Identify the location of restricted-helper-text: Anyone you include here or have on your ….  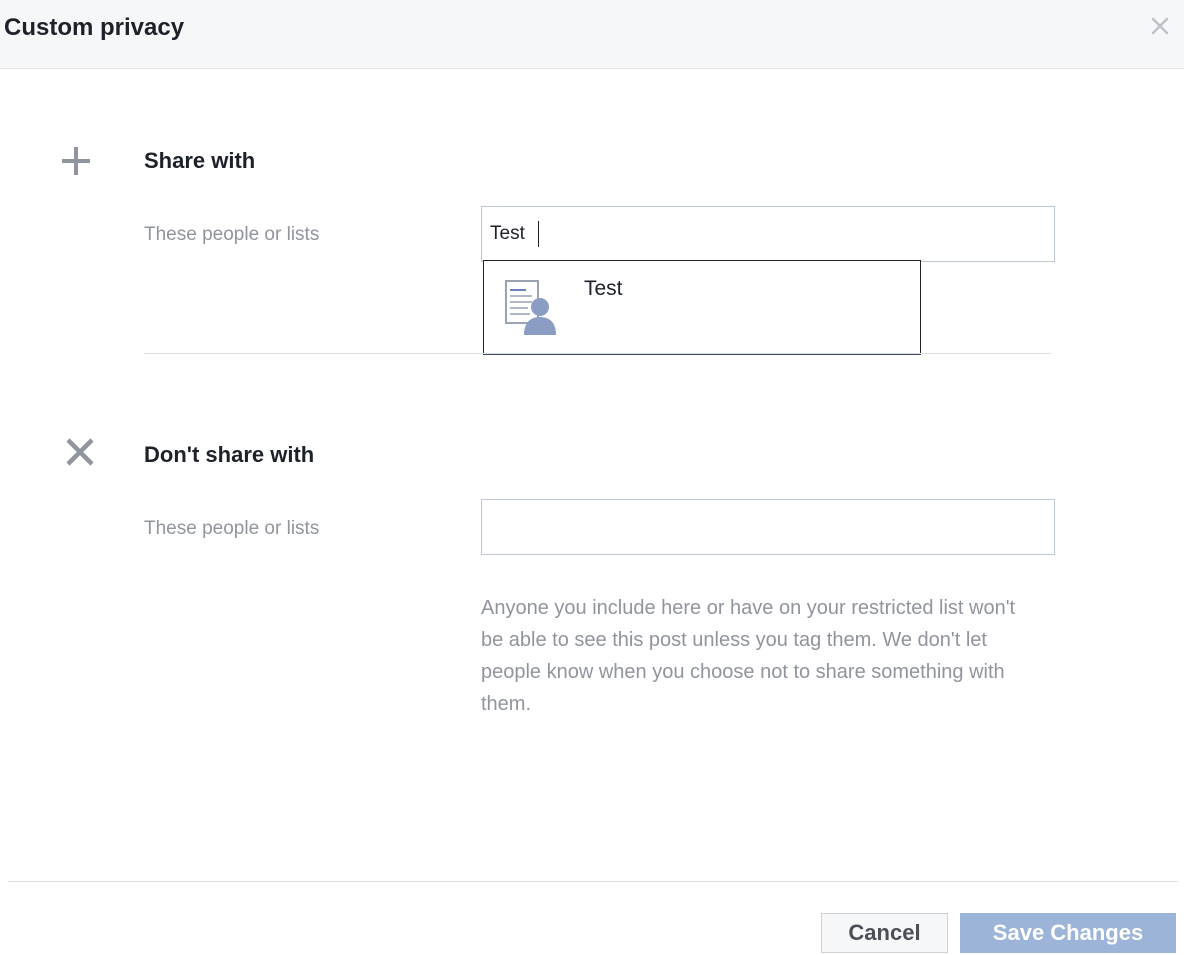
(748, 656).